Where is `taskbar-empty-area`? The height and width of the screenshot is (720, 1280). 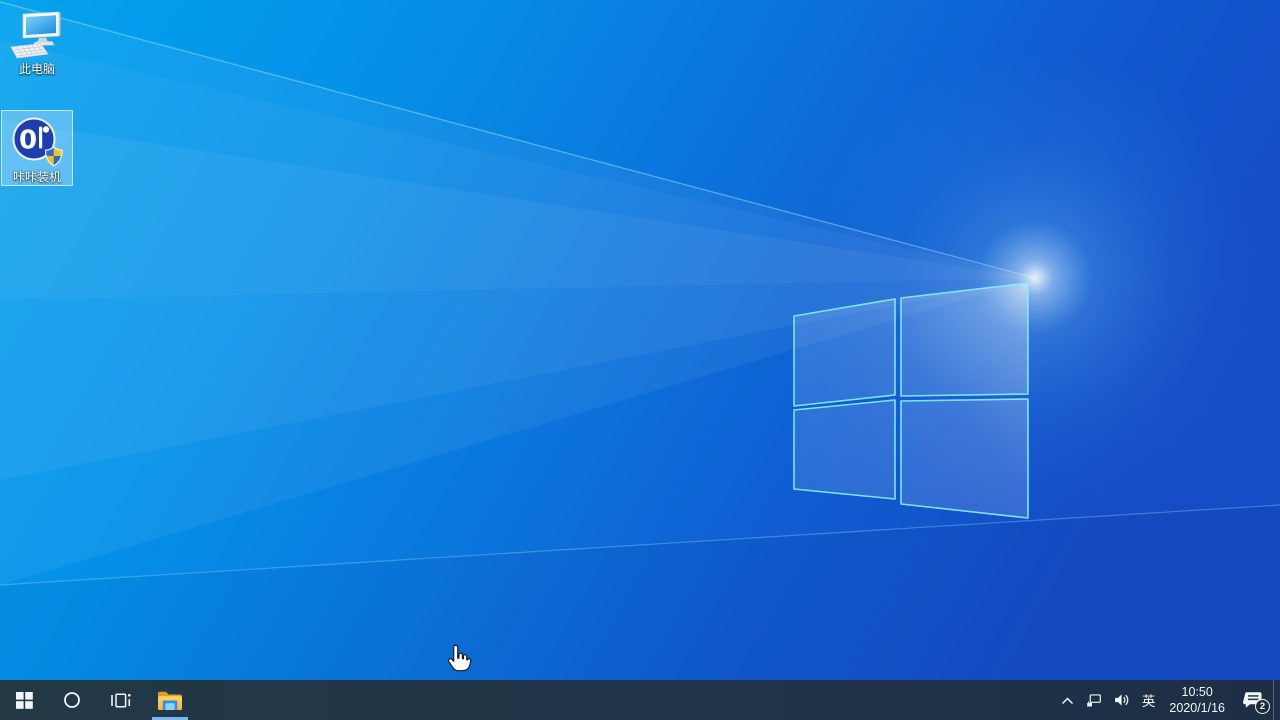
taskbar-empty-area is located at coordinates (624, 700).